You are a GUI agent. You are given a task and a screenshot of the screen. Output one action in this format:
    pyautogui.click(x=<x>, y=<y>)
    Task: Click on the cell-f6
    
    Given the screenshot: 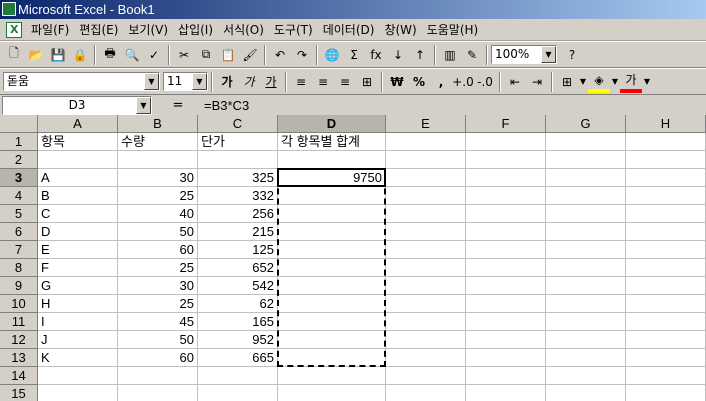 What is the action you would take?
    pyautogui.click(x=506, y=232)
    